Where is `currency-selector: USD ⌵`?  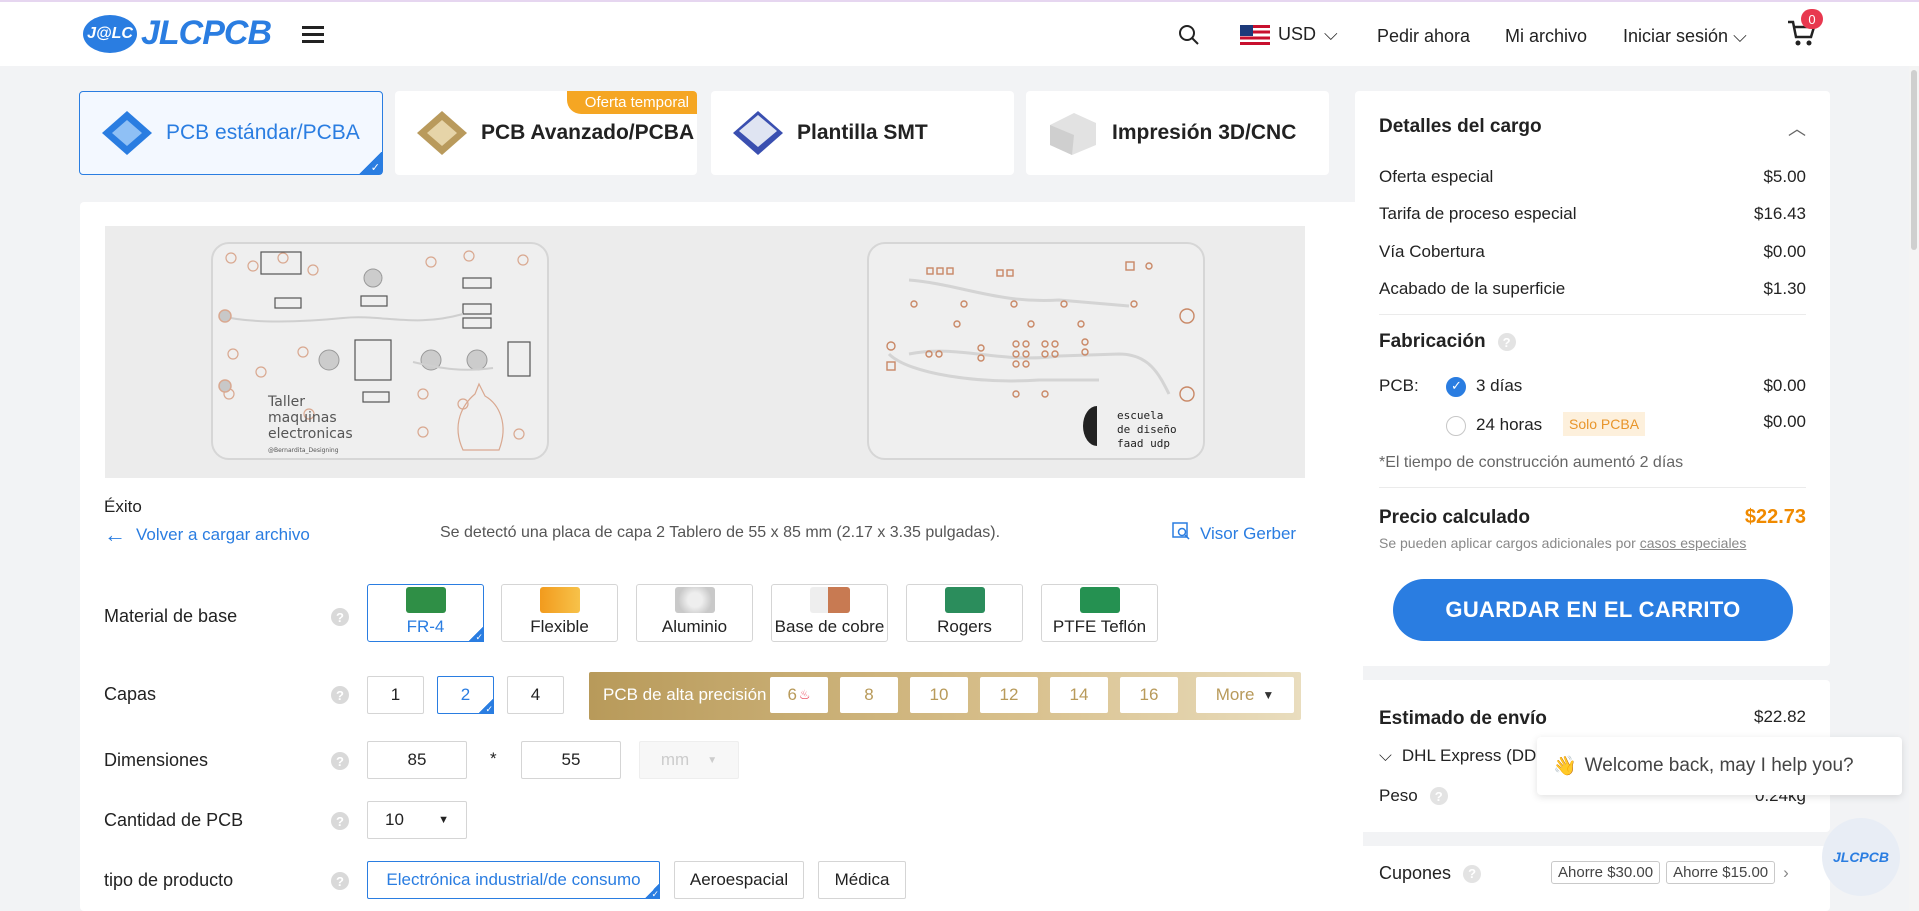
currency-selector: USD ⌵ is located at coordinates (1289, 34).